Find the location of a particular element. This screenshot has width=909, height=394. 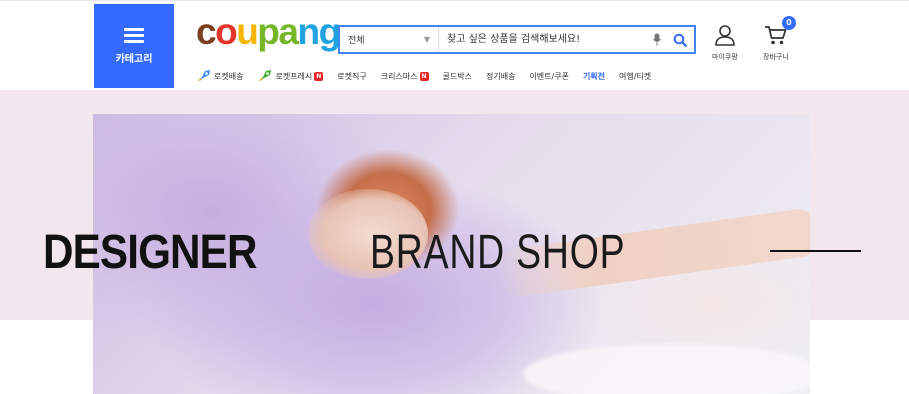

headline-bold: DESIGNER is located at coordinates (150, 252).